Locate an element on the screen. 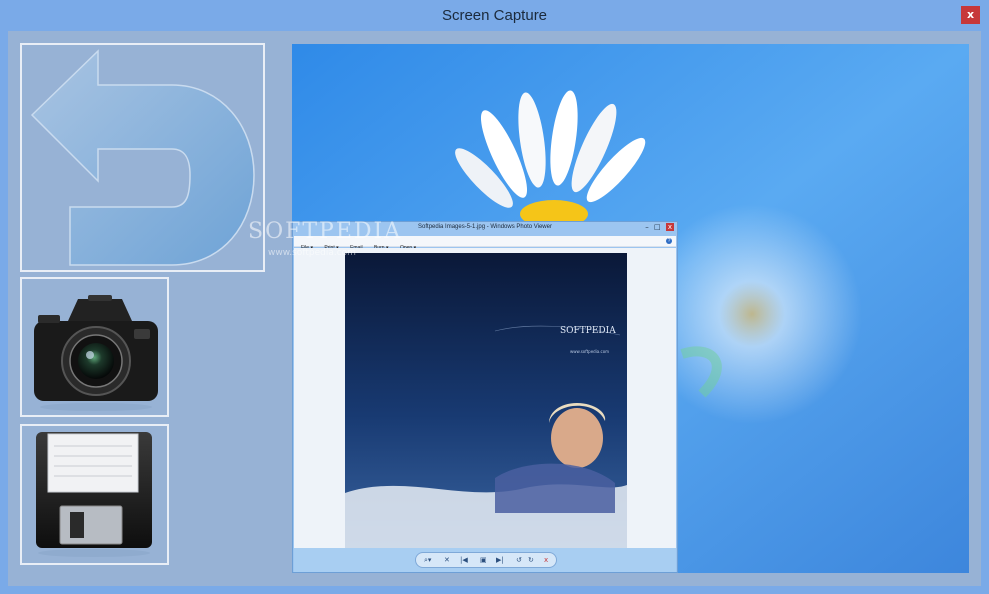 The image size is (989, 594). window-title: Screen Capture is located at coordinates (494, 15).